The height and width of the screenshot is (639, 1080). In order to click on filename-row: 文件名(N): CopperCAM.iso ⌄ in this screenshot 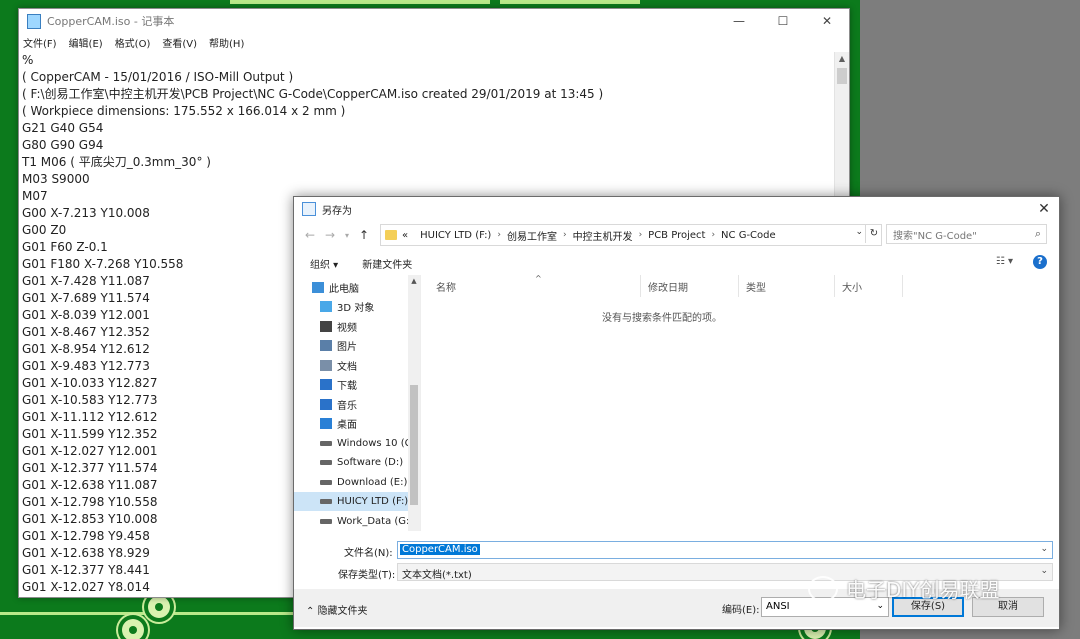, I will do `click(676, 551)`.